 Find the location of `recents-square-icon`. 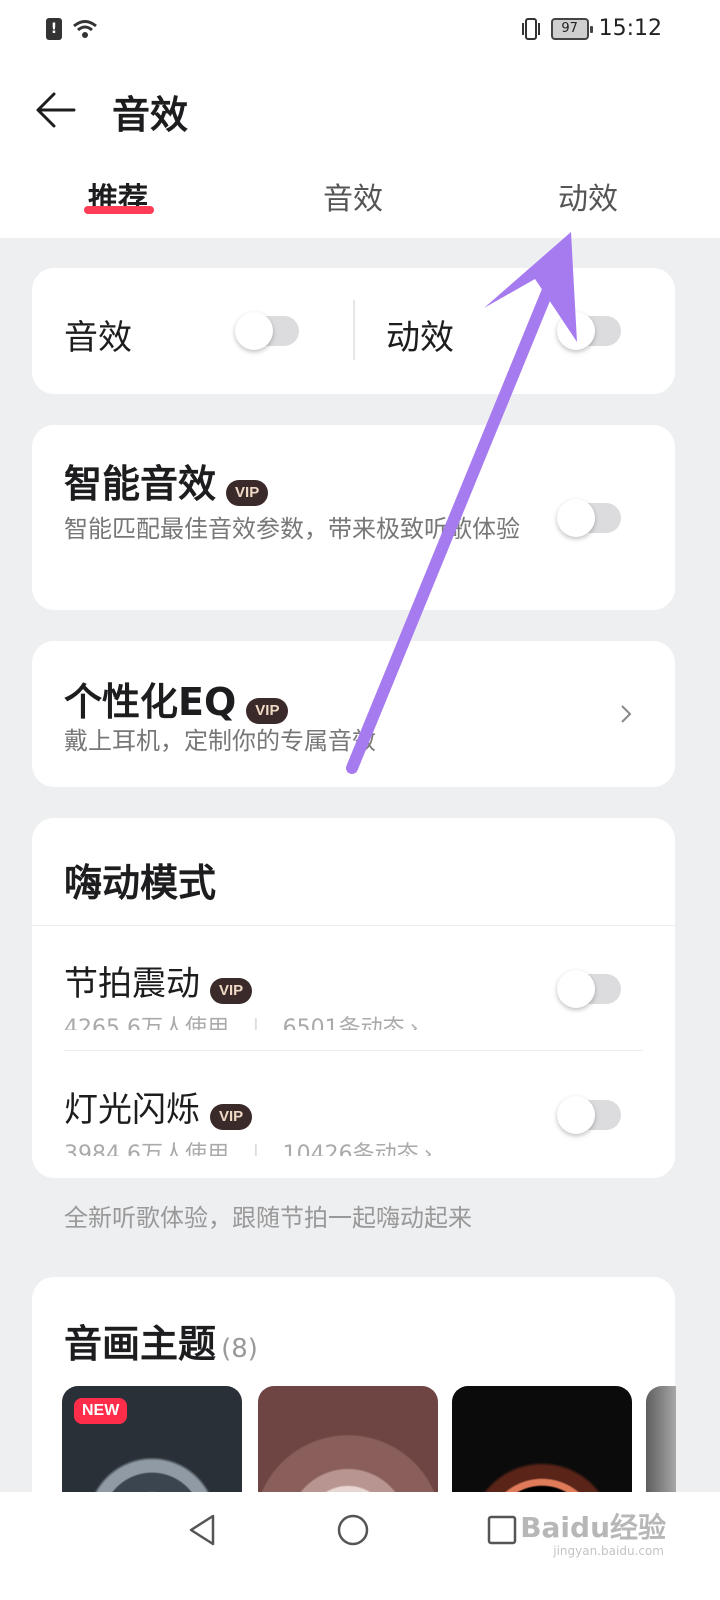

recents-square-icon is located at coordinates (502, 1530).